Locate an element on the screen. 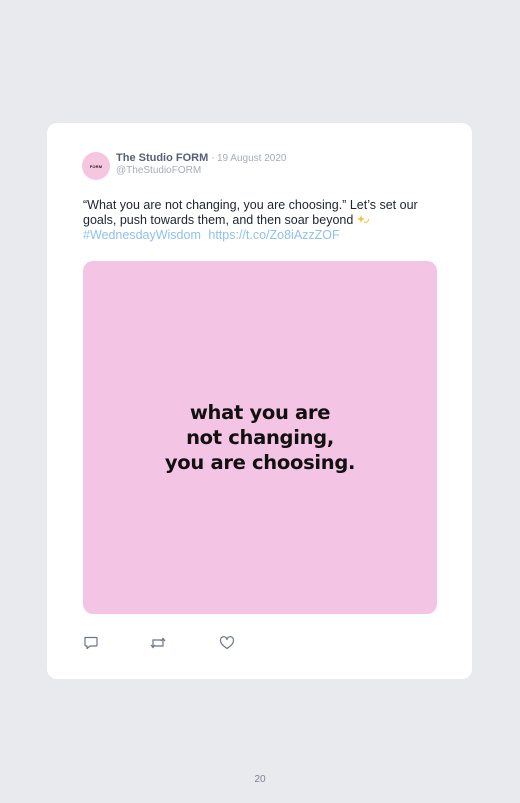 The width and height of the screenshot is (520, 803). tweet-date: 19 August 2020 is located at coordinates (252, 158).